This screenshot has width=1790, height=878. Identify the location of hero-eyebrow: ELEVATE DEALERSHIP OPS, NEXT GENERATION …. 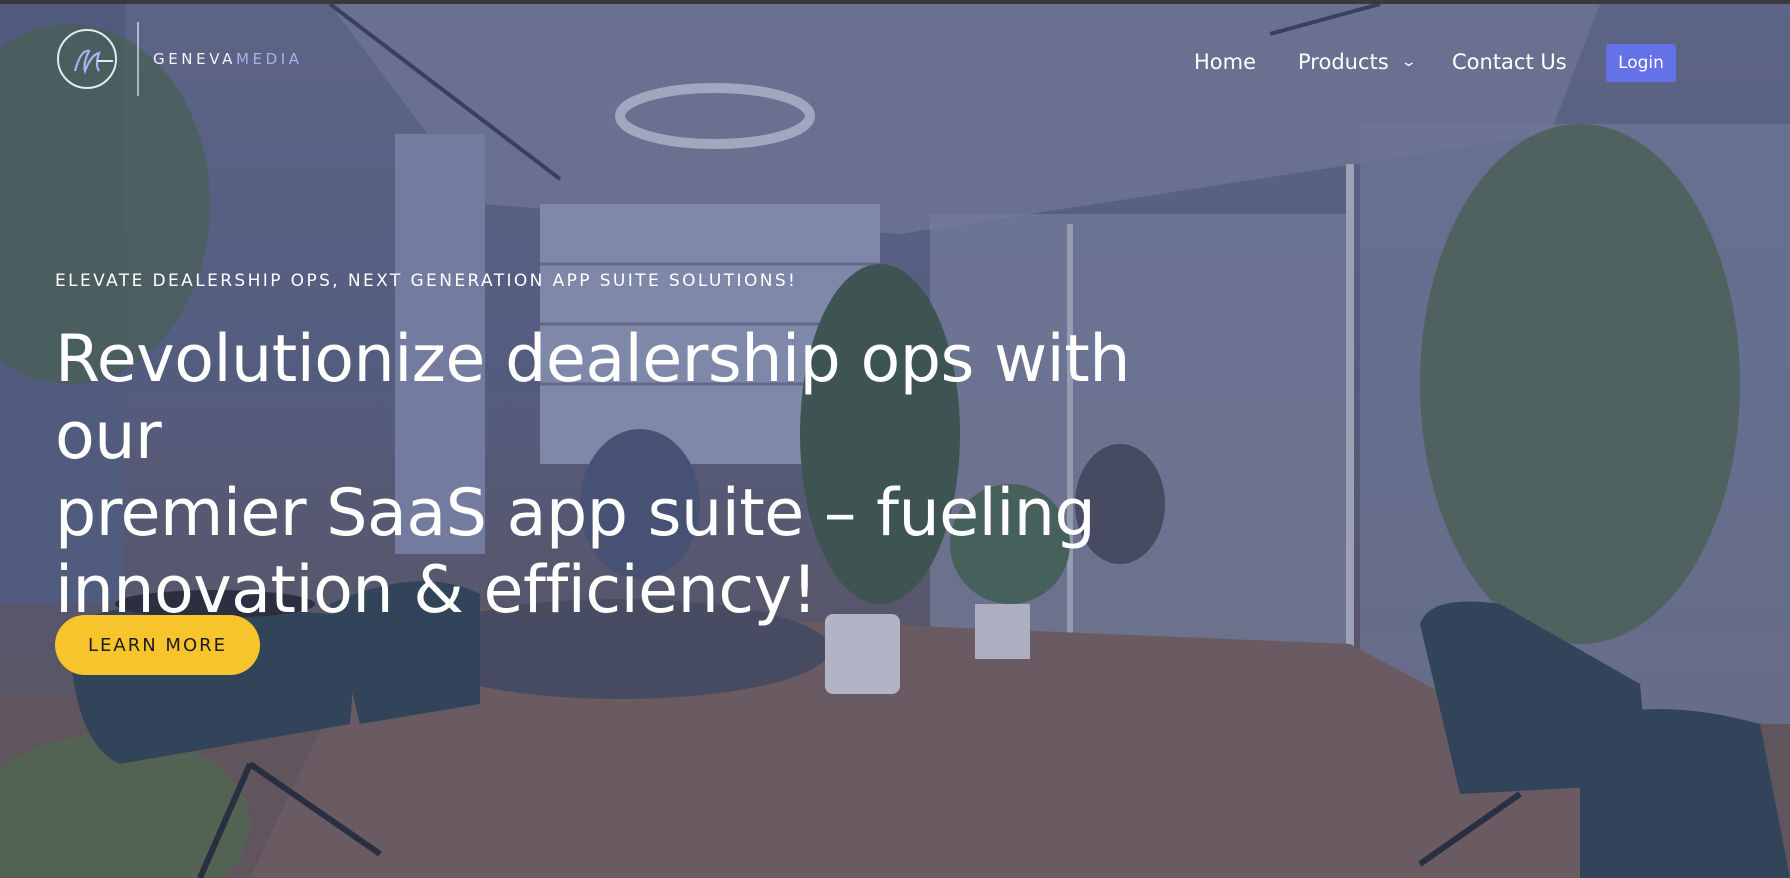
(426, 281).